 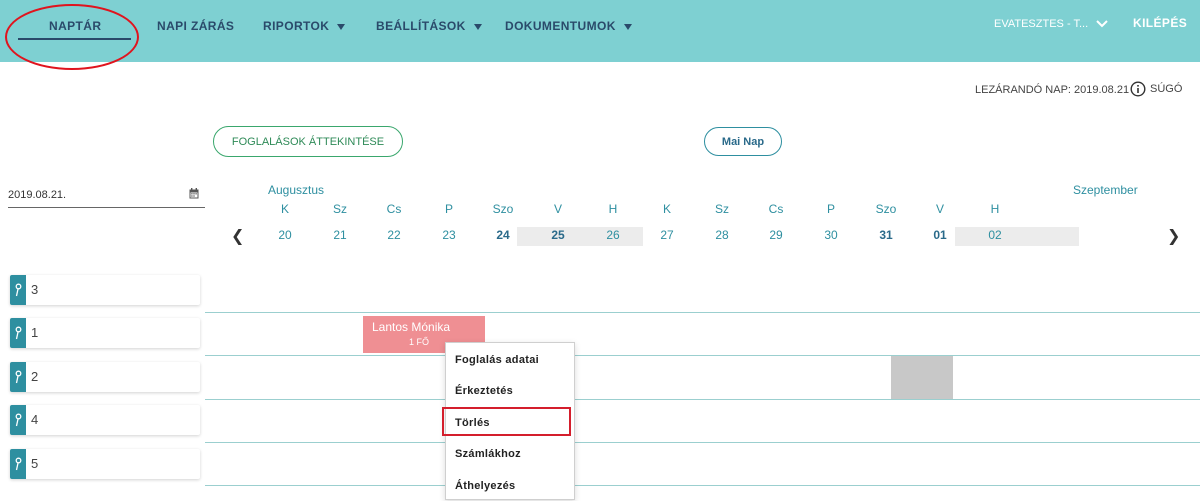 I want to click on date-picker-input: 2019.08.21., so click(x=106, y=197).